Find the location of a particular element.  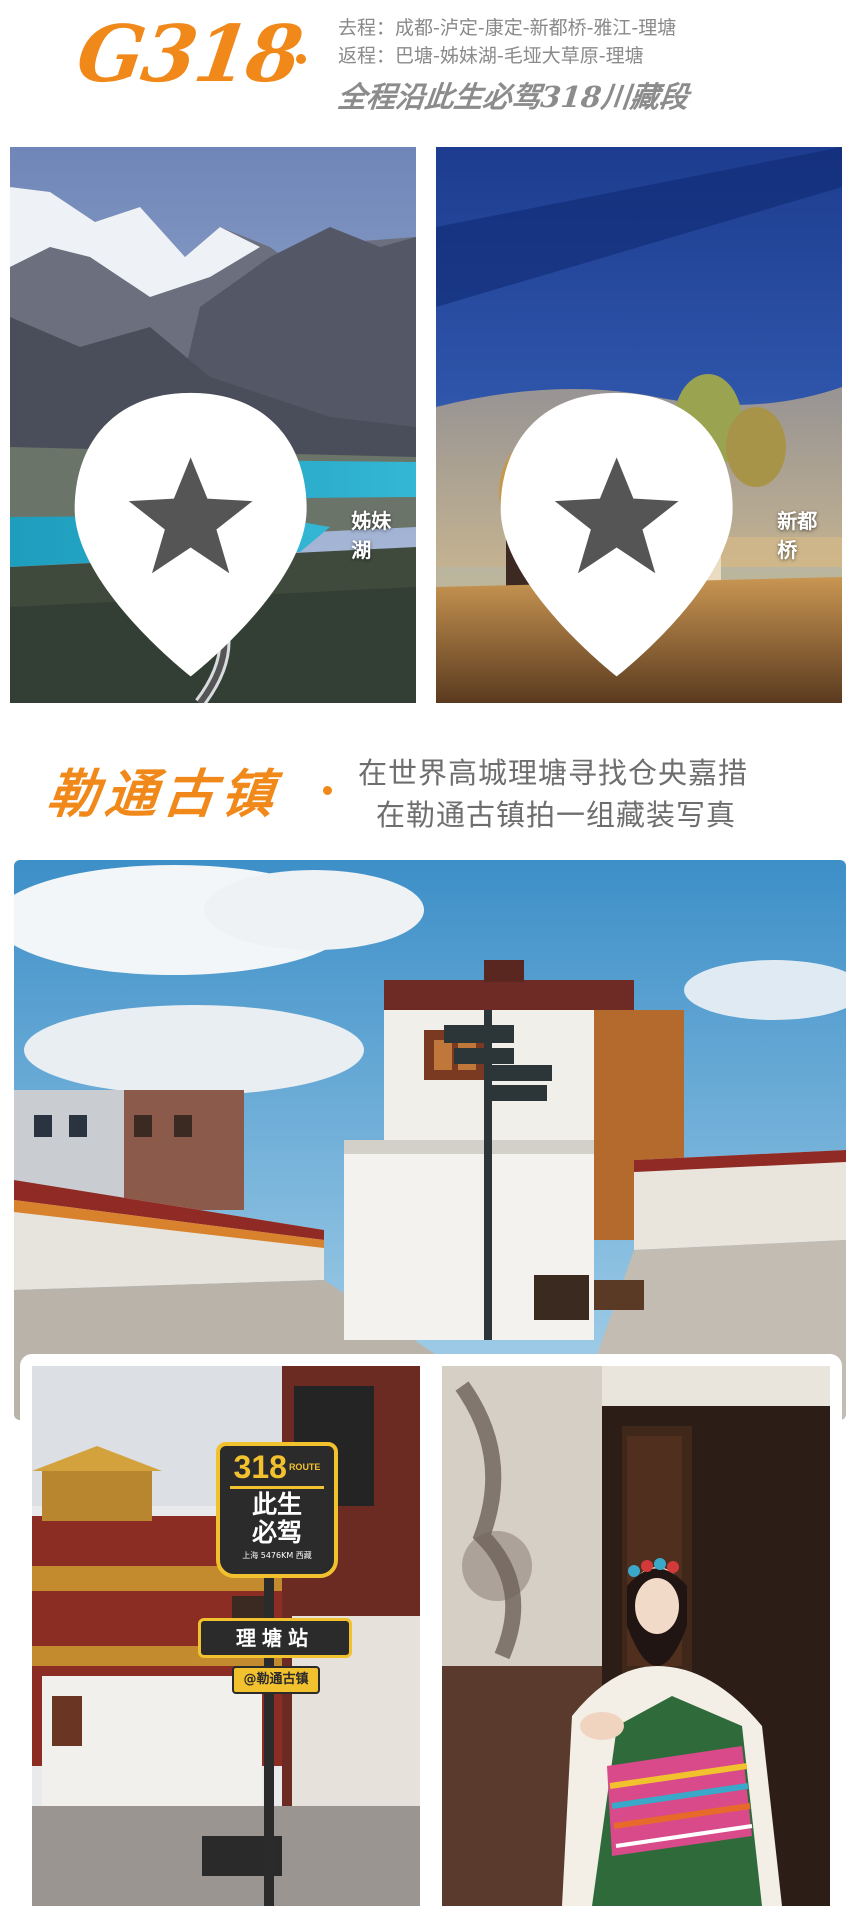

photo-xinduqiao: 新都桥 is located at coordinates (639, 425).